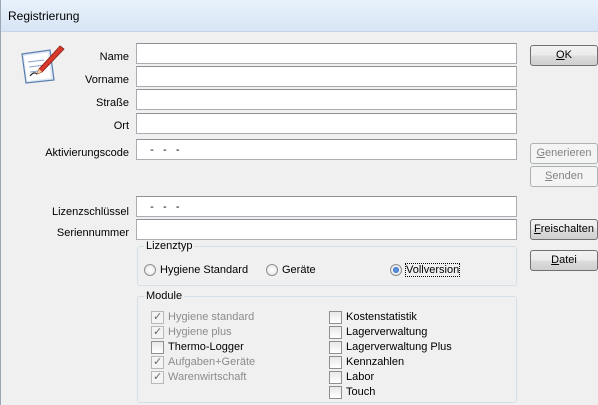 This screenshot has width=598, height=405. Describe the element at coordinates (200, 332) in the screenshot. I see `checkbox-label: Hygiene plus` at that location.